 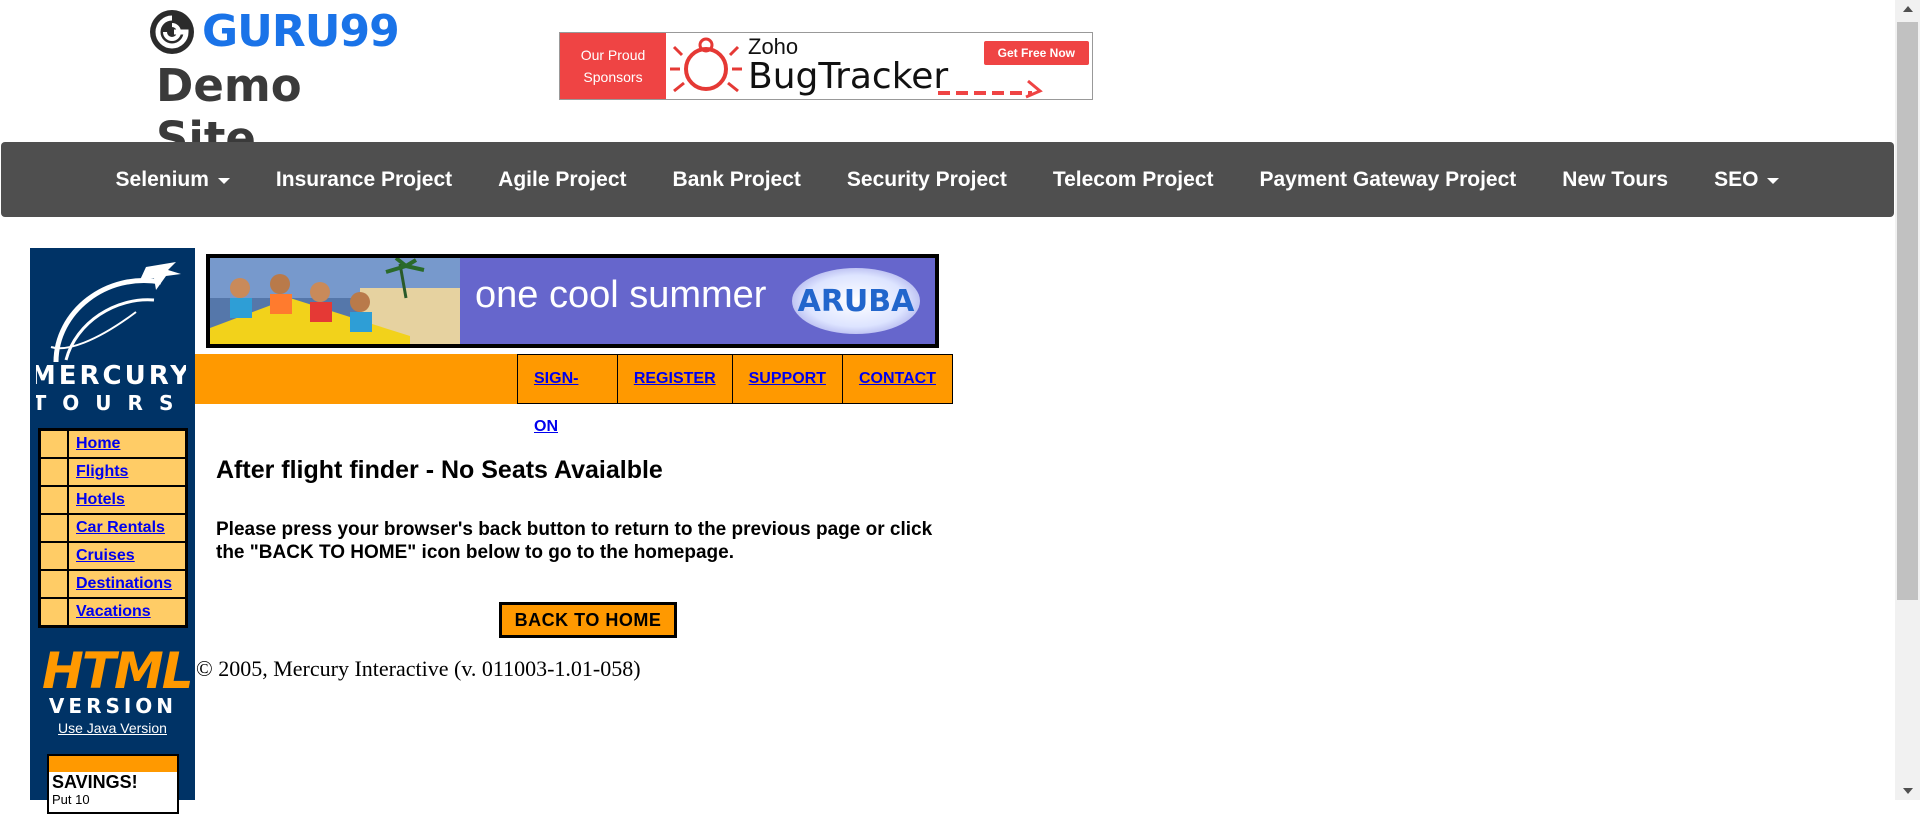 I want to click on side-menu-row: Car Rentals, so click(x=113, y=529).